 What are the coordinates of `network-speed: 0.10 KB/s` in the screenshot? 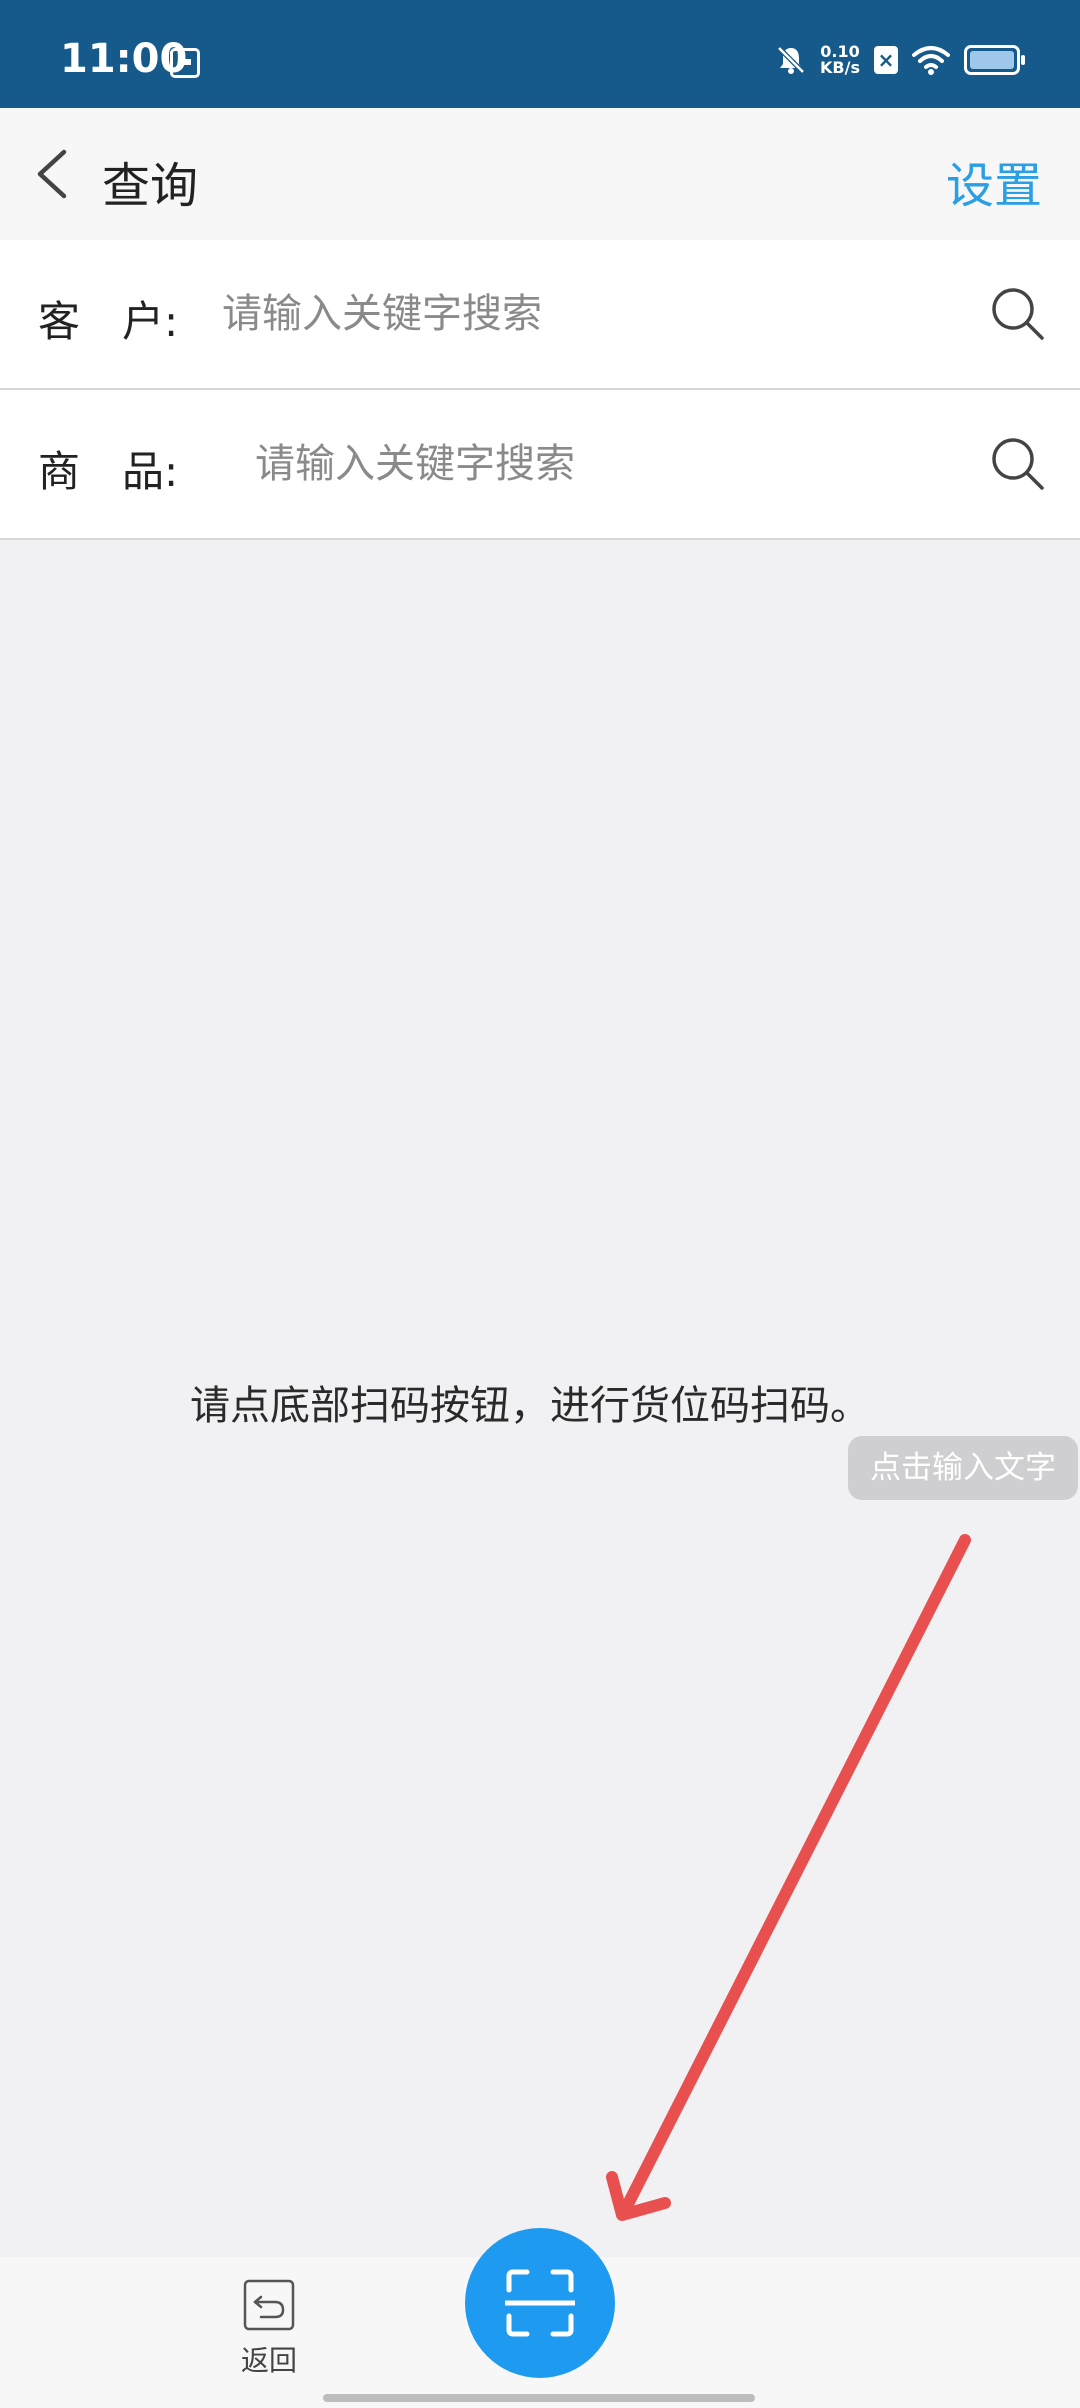 It's located at (840, 60).